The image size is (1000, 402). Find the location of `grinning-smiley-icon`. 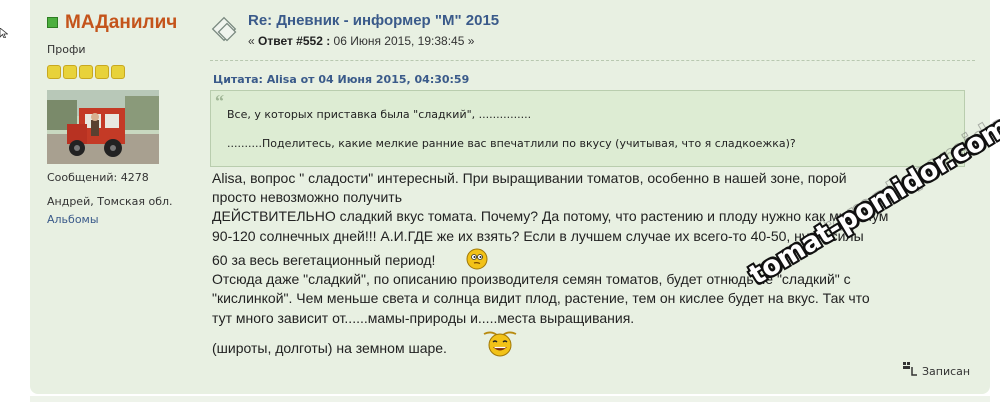

grinning-smiley-icon is located at coordinates (500, 344).